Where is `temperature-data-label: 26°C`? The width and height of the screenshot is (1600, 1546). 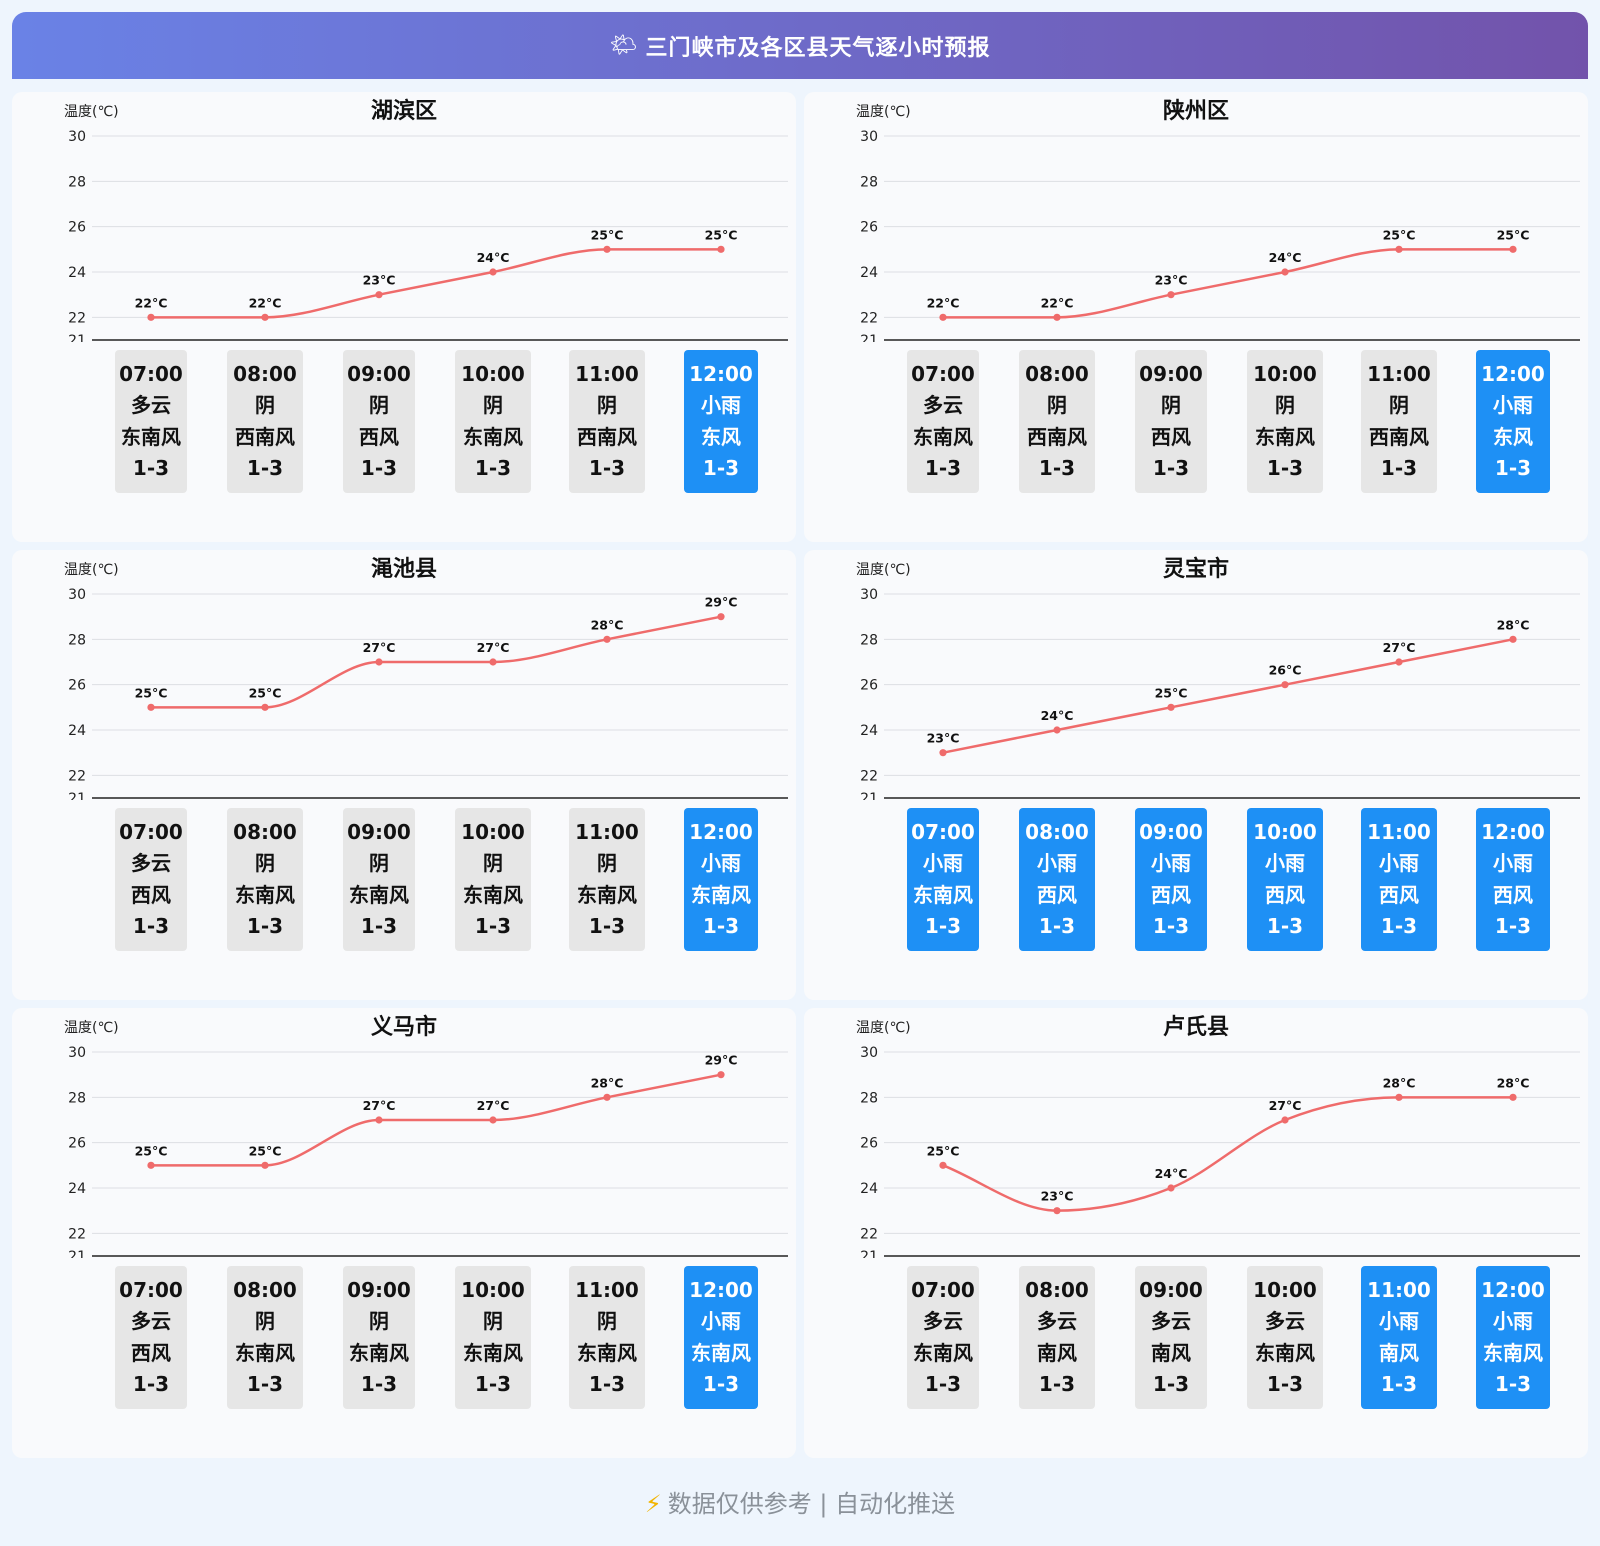
temperature-data-label: 26°C is located at coordinates (1285, 670).